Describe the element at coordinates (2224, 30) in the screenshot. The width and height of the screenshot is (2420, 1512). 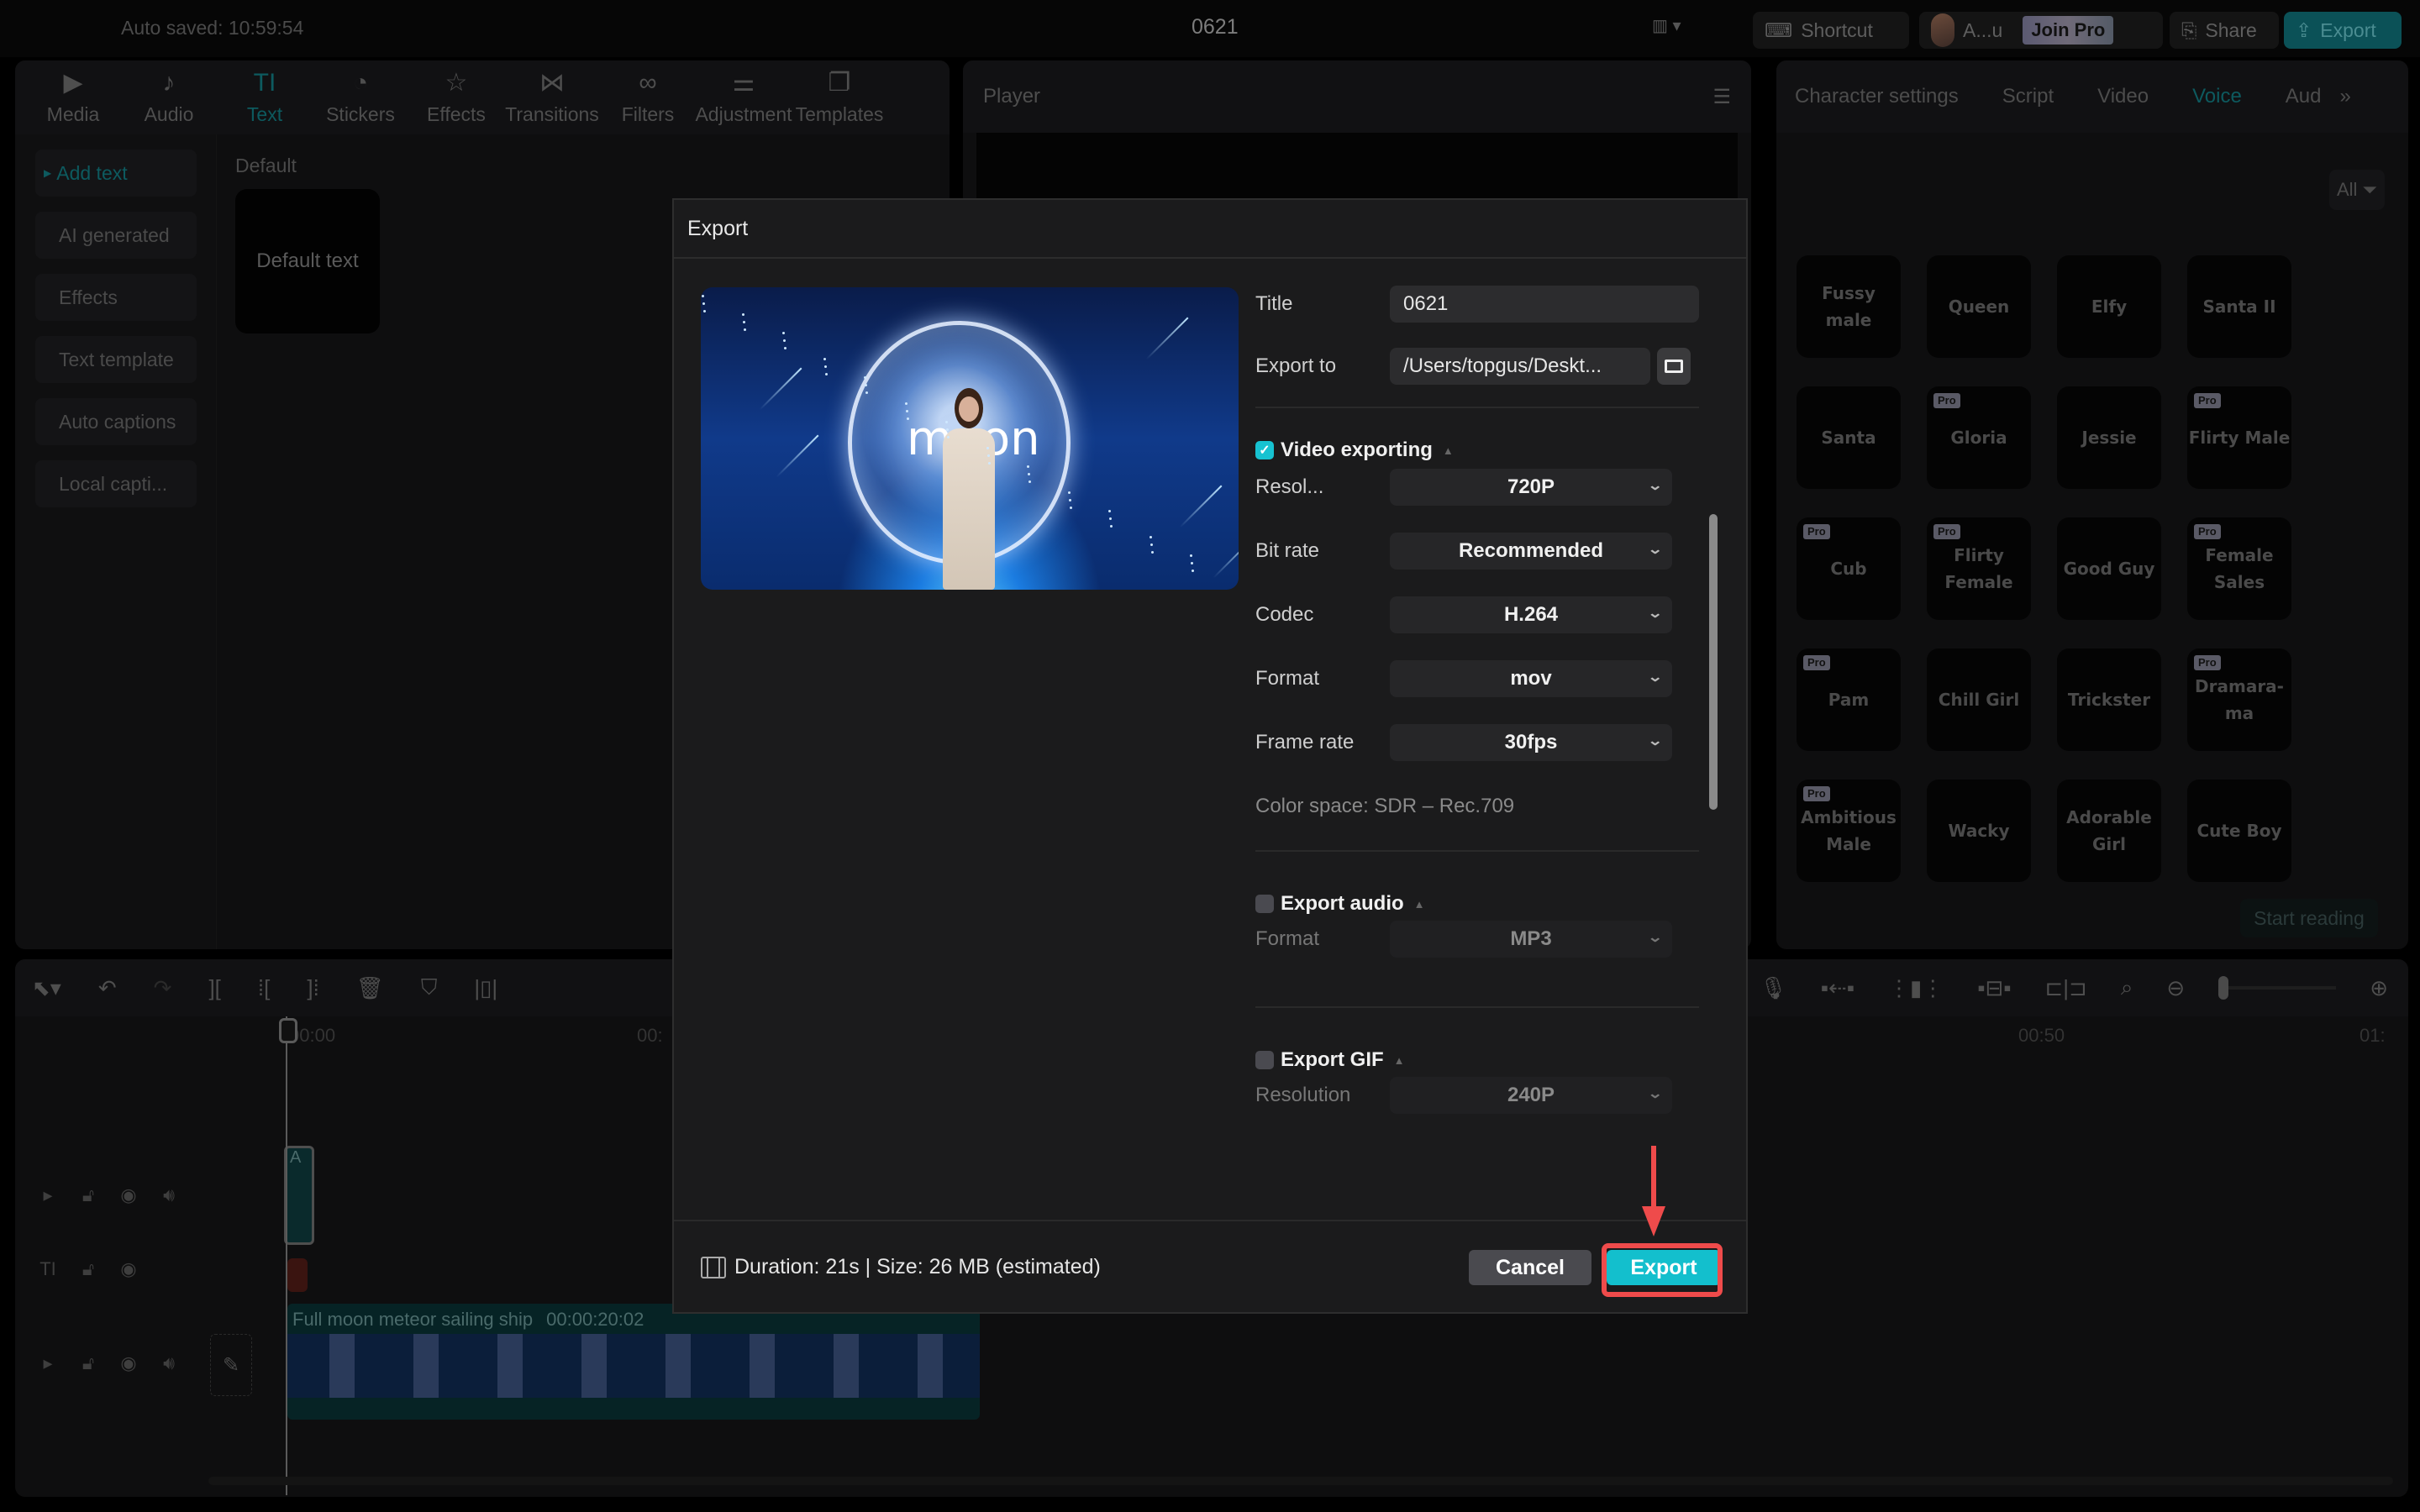
I see `share-button: ⎘ Share` at that location.